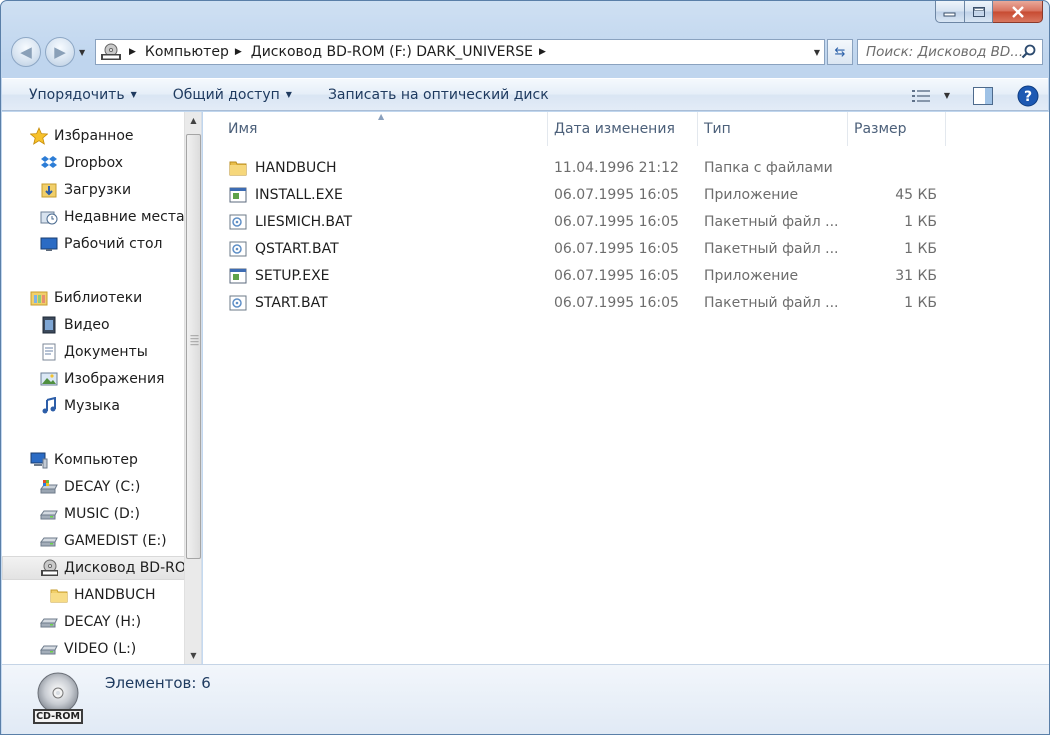 This screenshot has height=735, width=1050. What do you see at coordinates (93, 406) in the screenshot?
I see `nav-item-music: Музыка` at bounding box center [93, 406].